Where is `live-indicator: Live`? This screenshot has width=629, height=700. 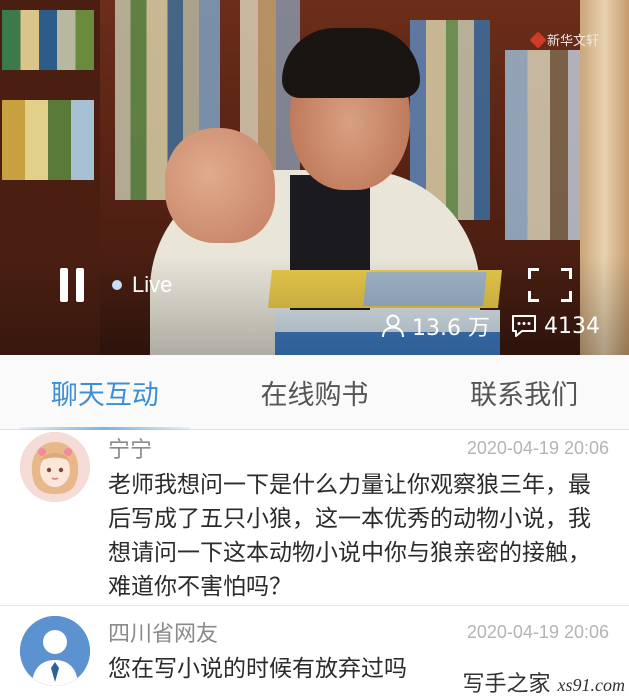
live-indicator: Live is located at coordinates (142, 285).